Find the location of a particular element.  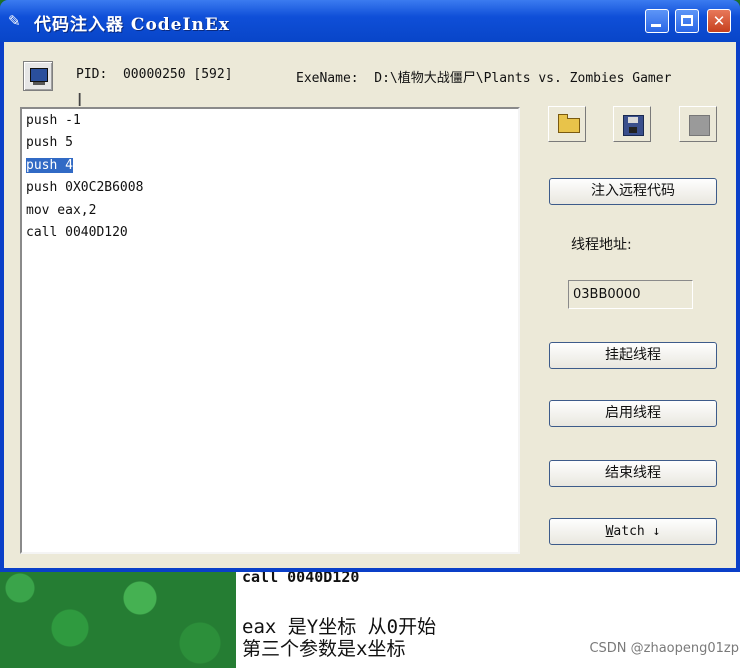

game-background is located at coordinates (118, 618).